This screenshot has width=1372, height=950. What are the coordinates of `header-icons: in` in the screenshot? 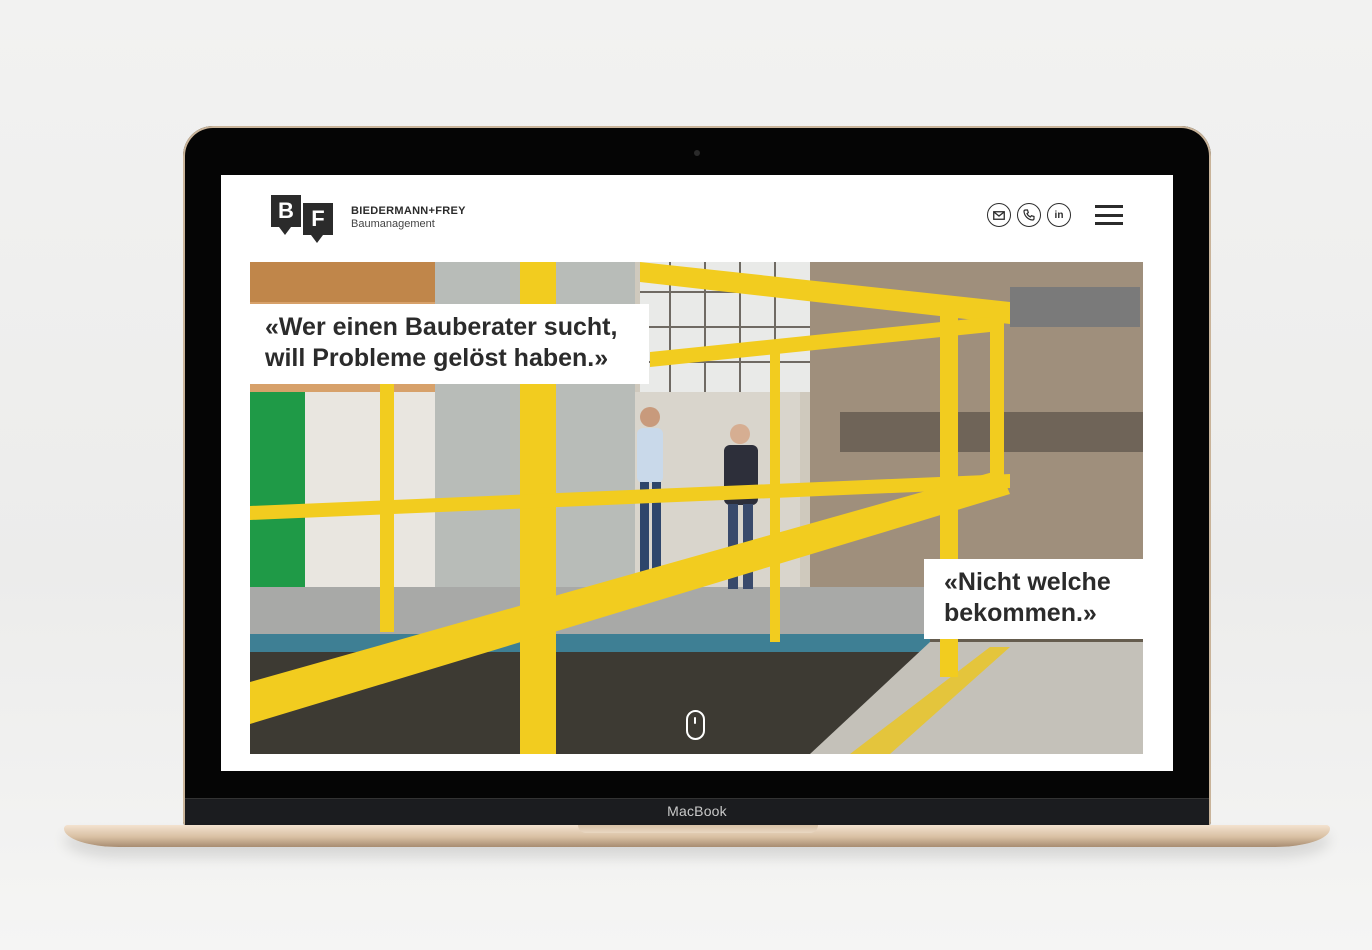 It's located at (1055, 215).